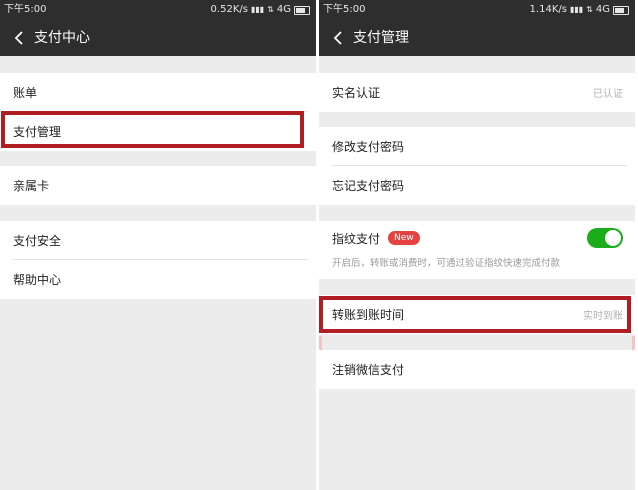  Describe the element at coordinates (229, 9) in the screenshot. I see `network-speed: 0.52K/s` at that location.